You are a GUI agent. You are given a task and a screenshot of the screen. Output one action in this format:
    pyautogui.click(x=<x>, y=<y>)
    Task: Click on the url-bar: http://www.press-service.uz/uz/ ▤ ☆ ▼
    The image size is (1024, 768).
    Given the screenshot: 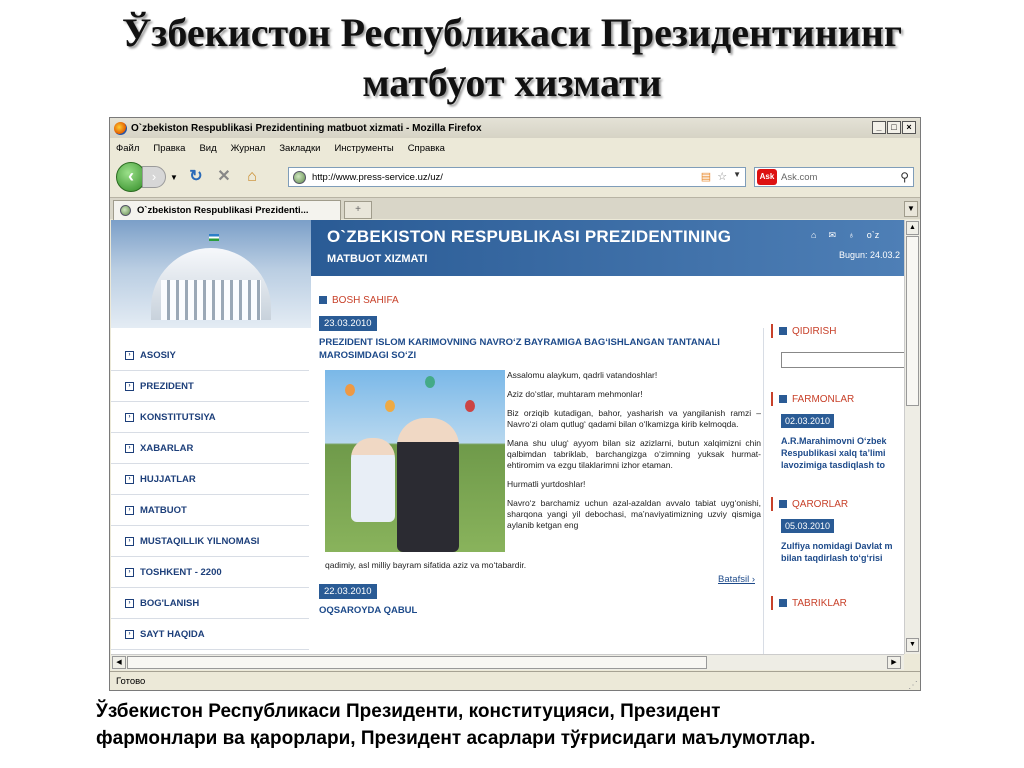 What is the action you would take?
    pyautogui.click(x=517, y=177)
    